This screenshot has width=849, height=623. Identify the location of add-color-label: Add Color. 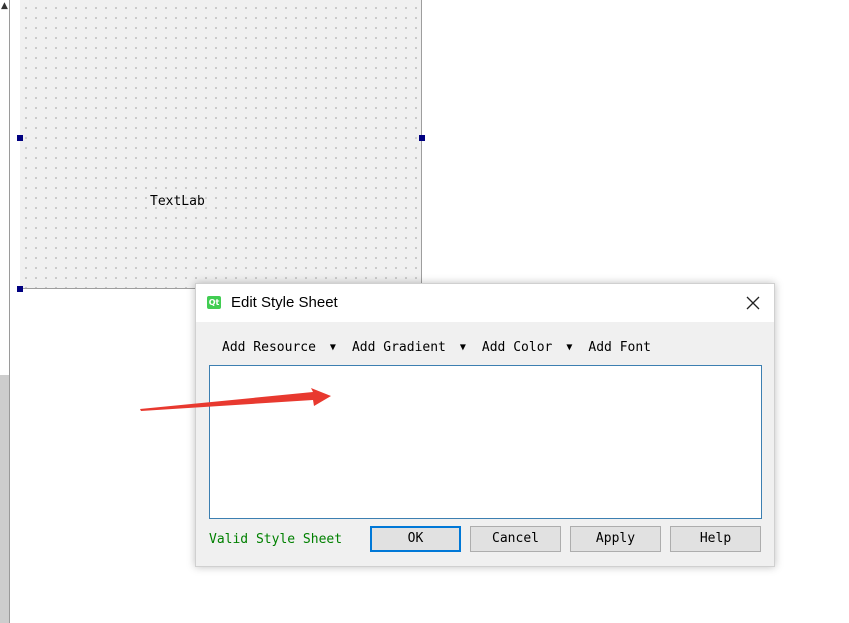
(517, 347).